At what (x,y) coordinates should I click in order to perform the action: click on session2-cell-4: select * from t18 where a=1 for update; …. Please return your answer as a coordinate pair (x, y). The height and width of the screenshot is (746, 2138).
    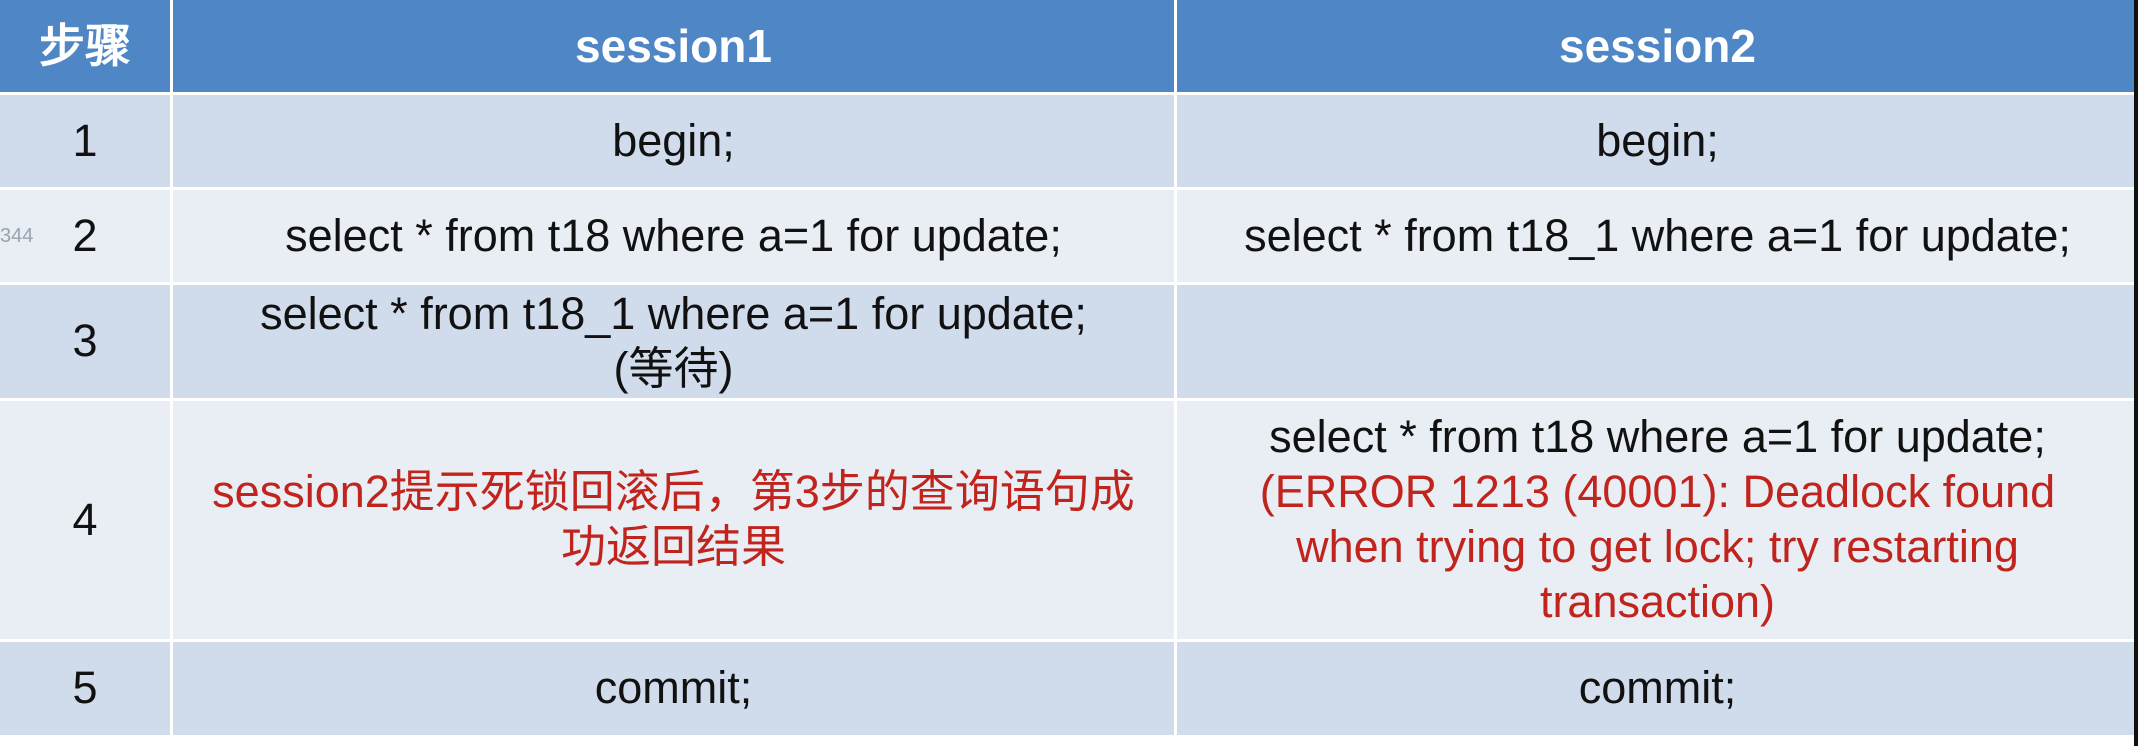
    Looking at the image, I should click on (1657, 520).